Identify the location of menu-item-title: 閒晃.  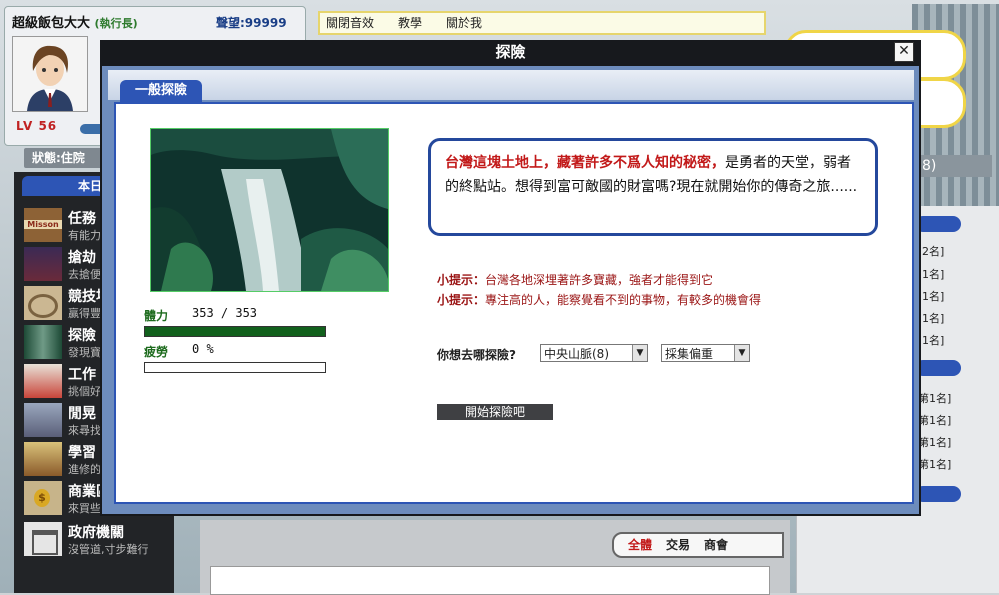
(82, 414).